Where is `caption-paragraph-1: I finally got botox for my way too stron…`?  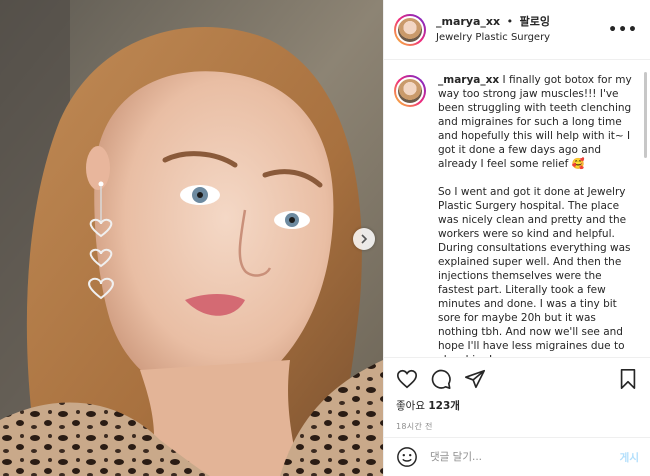
caption-paragraph-1: I finally got botox for my way too stron… is located at coordinates (535, 122).